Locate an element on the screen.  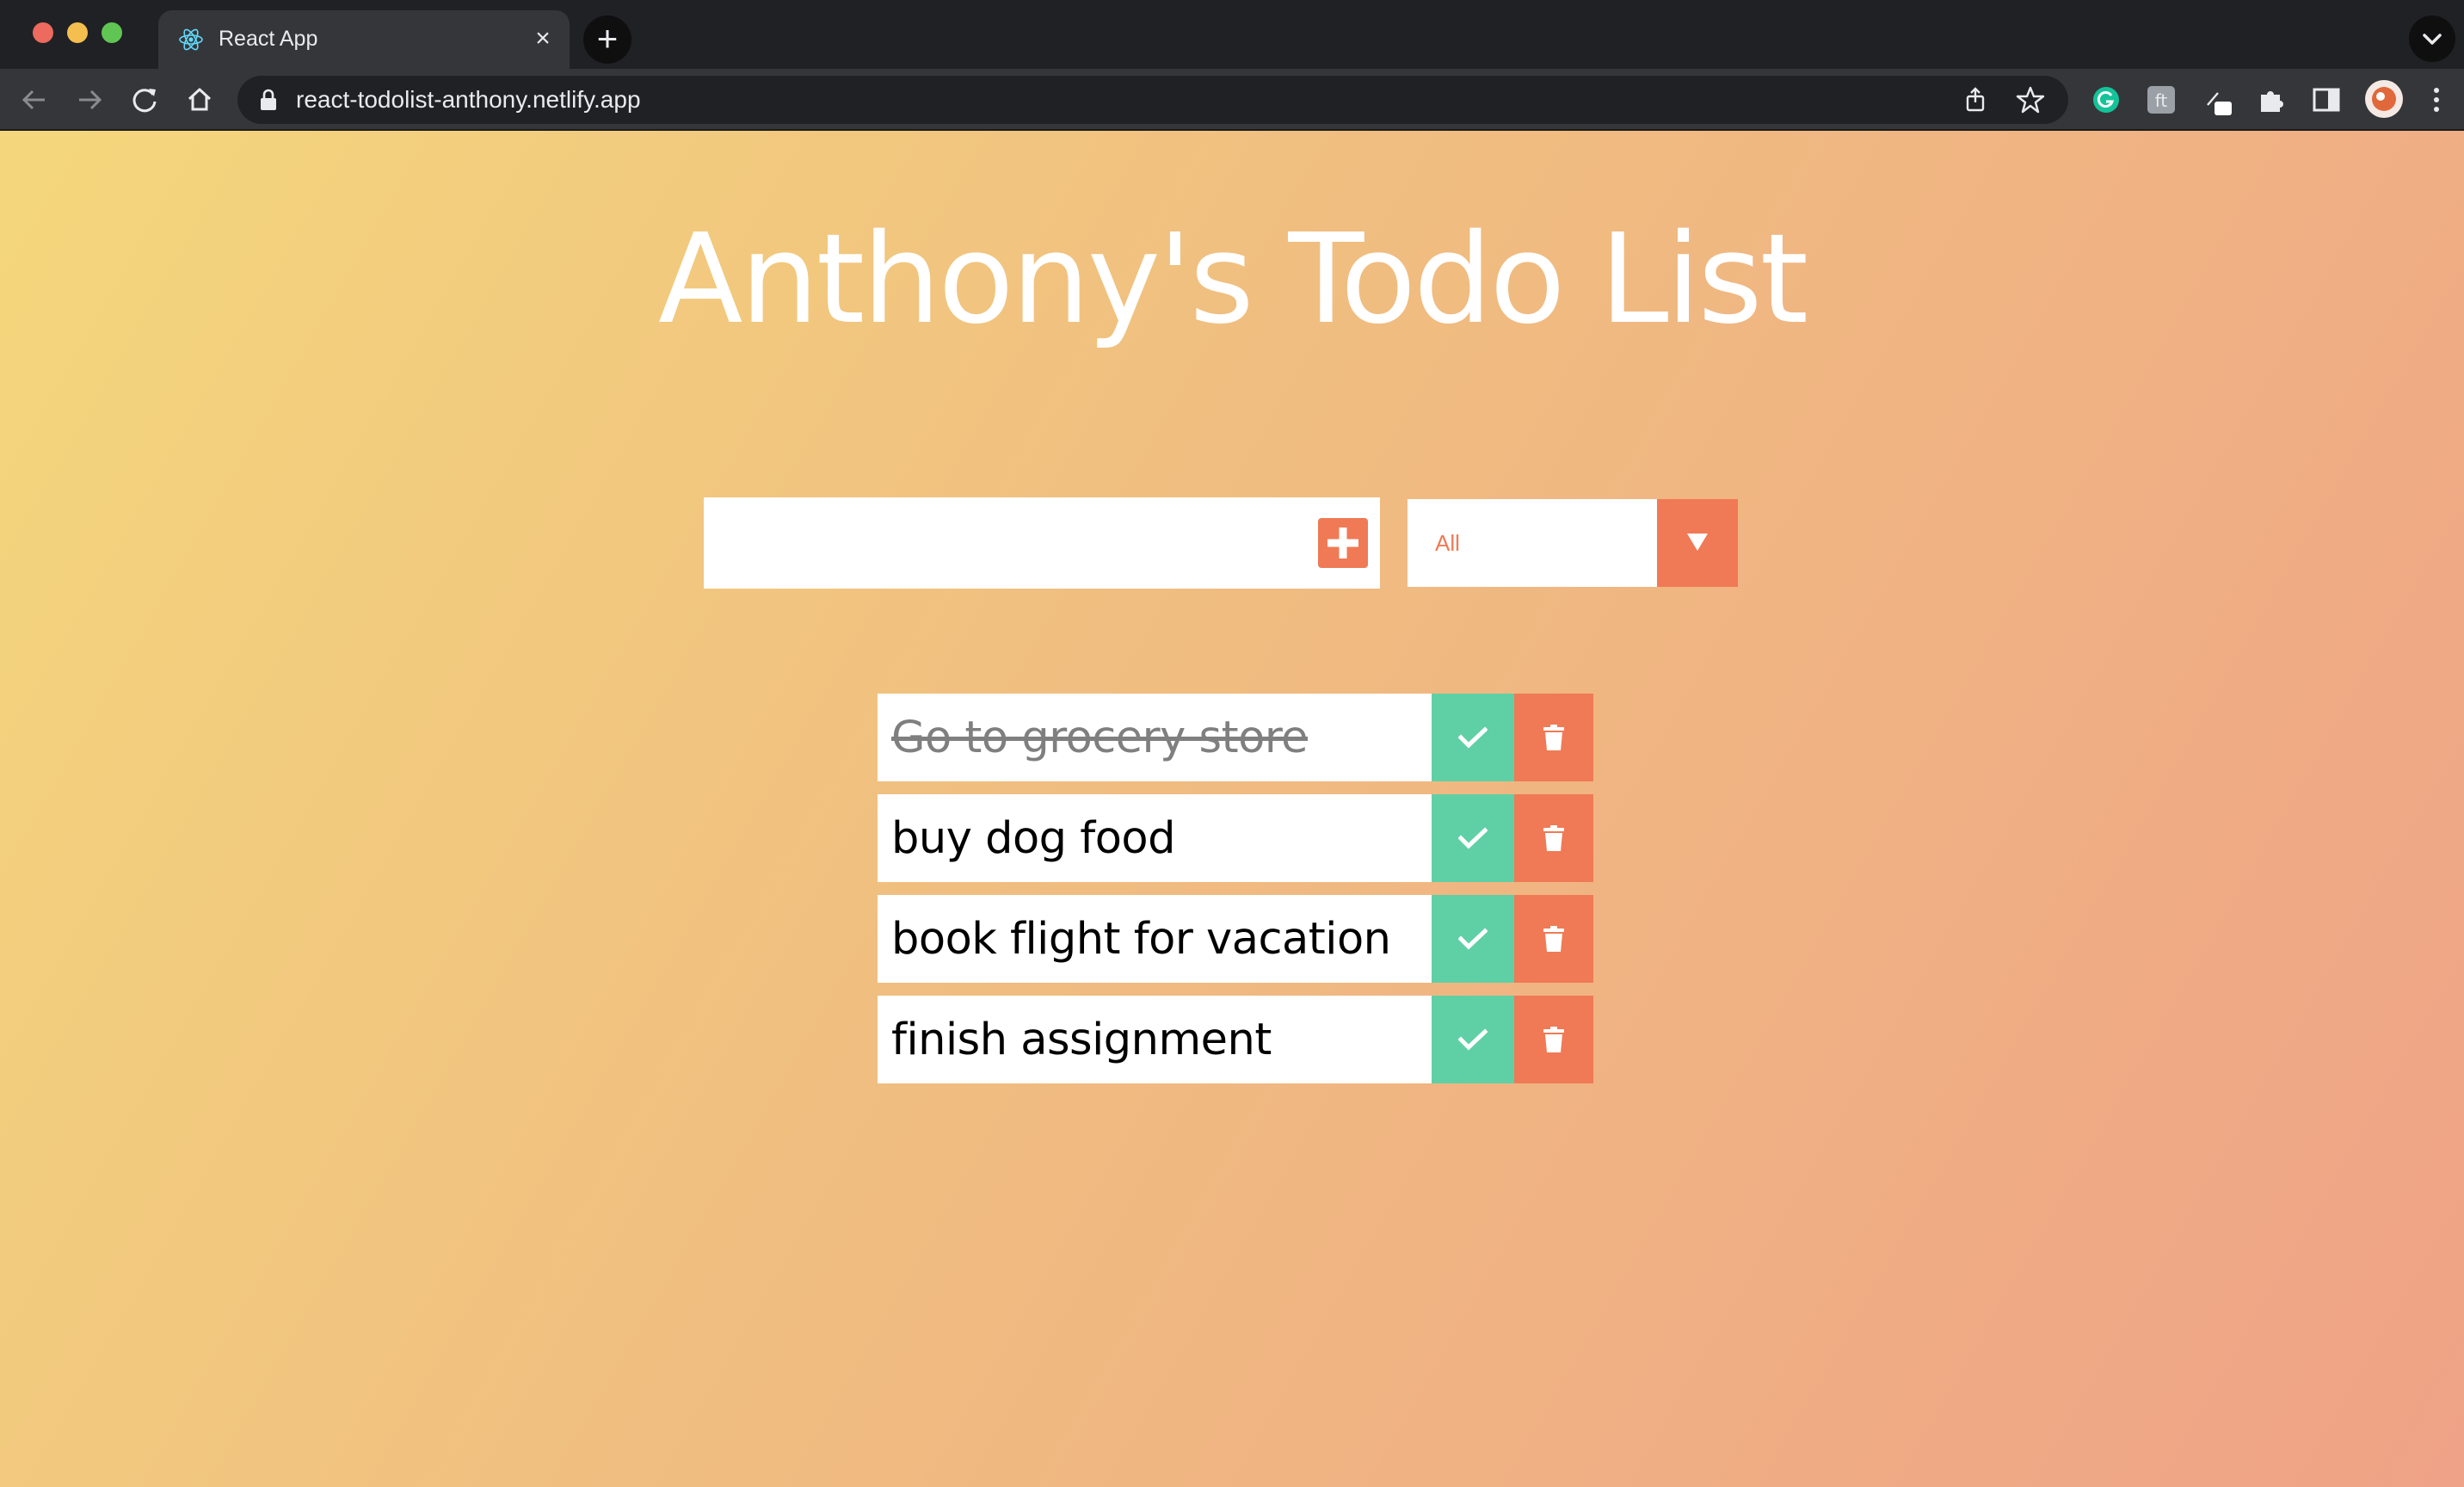
page-title: Anthony's Todo List is located at coordinates (1232, 279).